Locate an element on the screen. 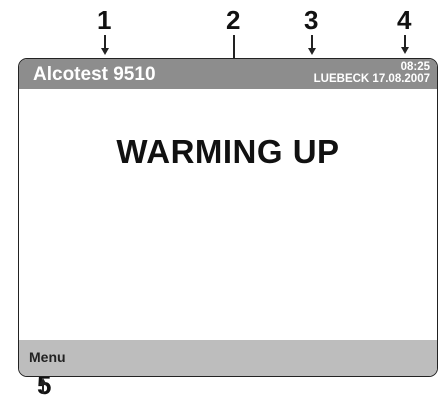 The image size is (443, 420). app-title: Alcotest 9510 is located at coordinates (94, 74).